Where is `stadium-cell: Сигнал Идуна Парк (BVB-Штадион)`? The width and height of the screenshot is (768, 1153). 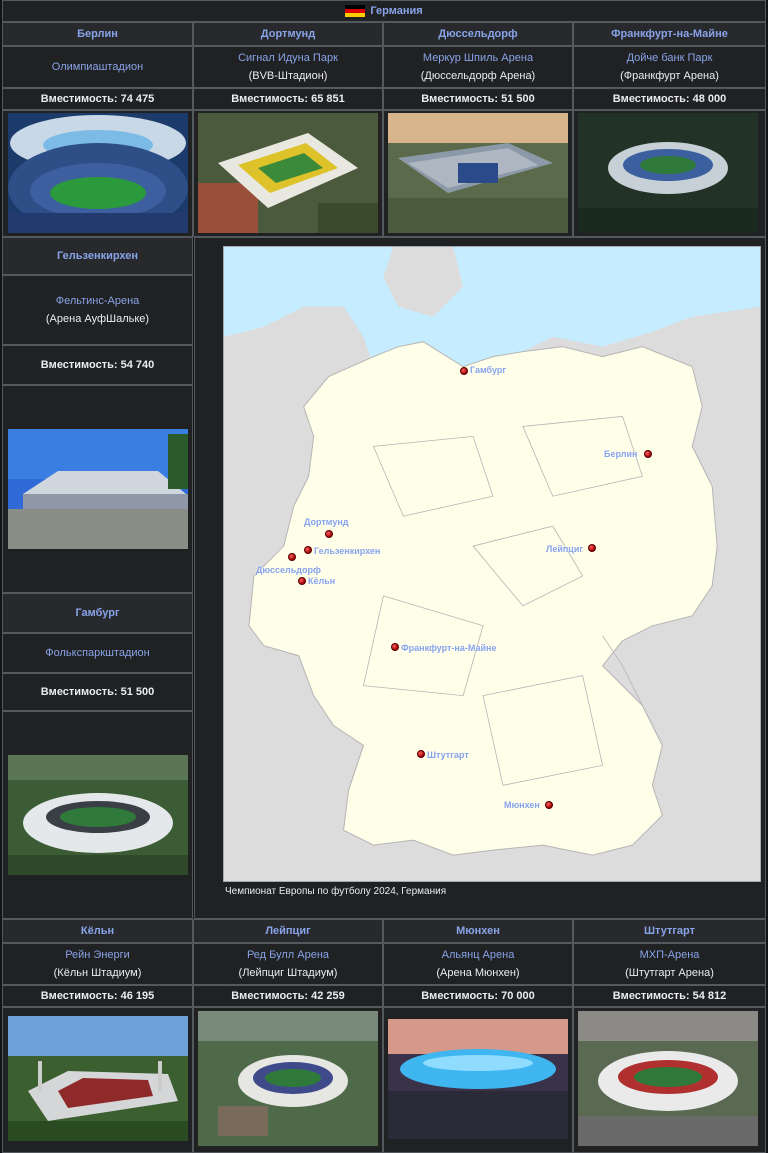 stadium-cell: Сигнал Идуна Парк (BVB-Штадион) is located at coordinates (288, 67).